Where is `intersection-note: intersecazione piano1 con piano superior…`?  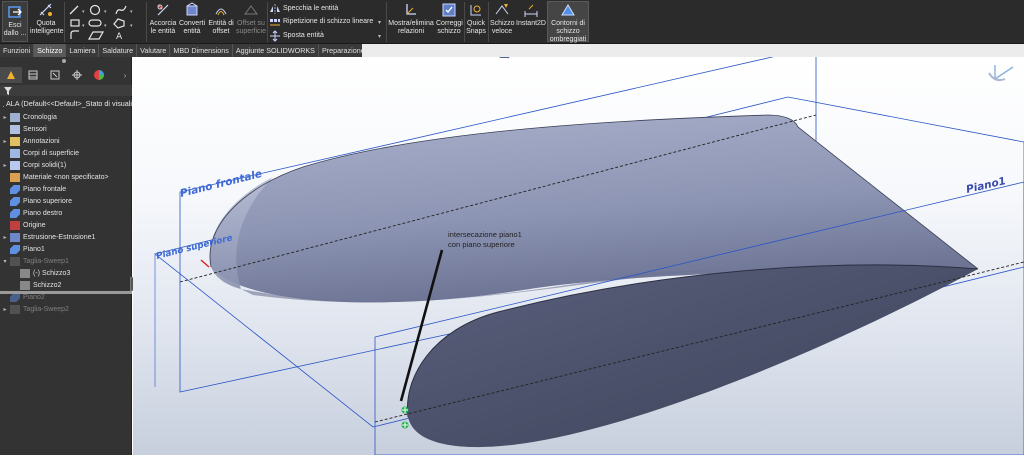
intersection-note: intersecazione piano1 con piano superior… is located at coordinates (485, 239).